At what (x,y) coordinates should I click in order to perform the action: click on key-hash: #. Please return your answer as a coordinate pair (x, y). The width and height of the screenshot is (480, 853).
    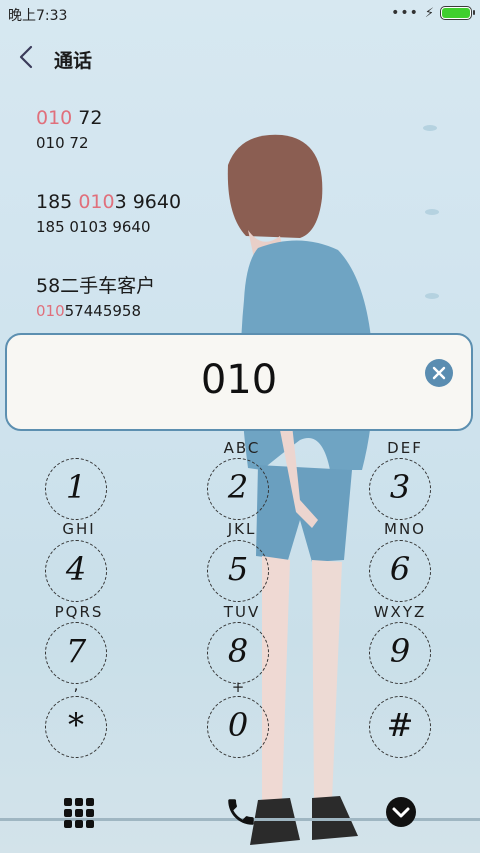
    Looking at the image, I should click on (400, 727).